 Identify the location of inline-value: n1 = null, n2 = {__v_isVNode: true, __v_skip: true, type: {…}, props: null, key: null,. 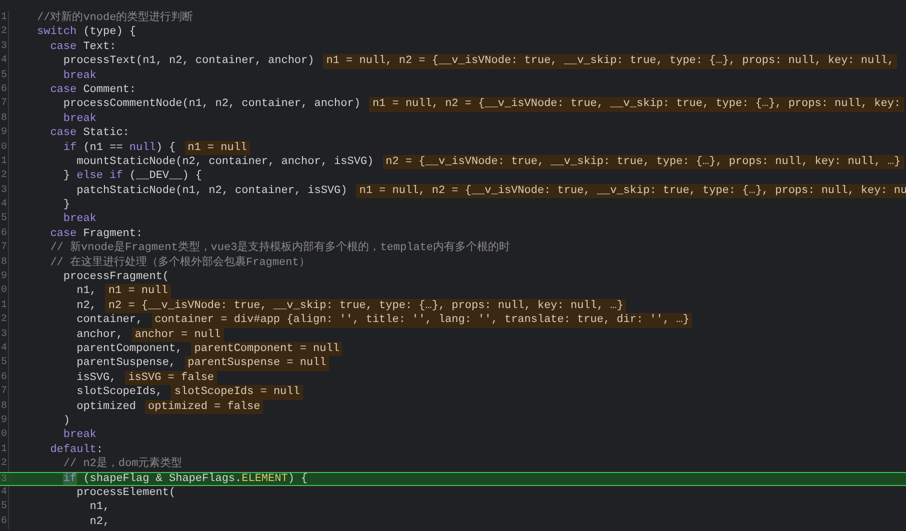
(610, 61).